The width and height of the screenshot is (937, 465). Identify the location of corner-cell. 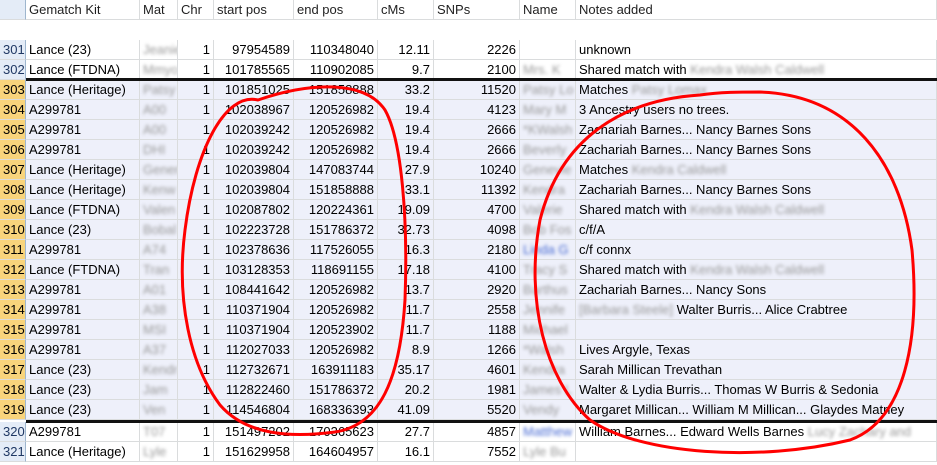
(13, 10).